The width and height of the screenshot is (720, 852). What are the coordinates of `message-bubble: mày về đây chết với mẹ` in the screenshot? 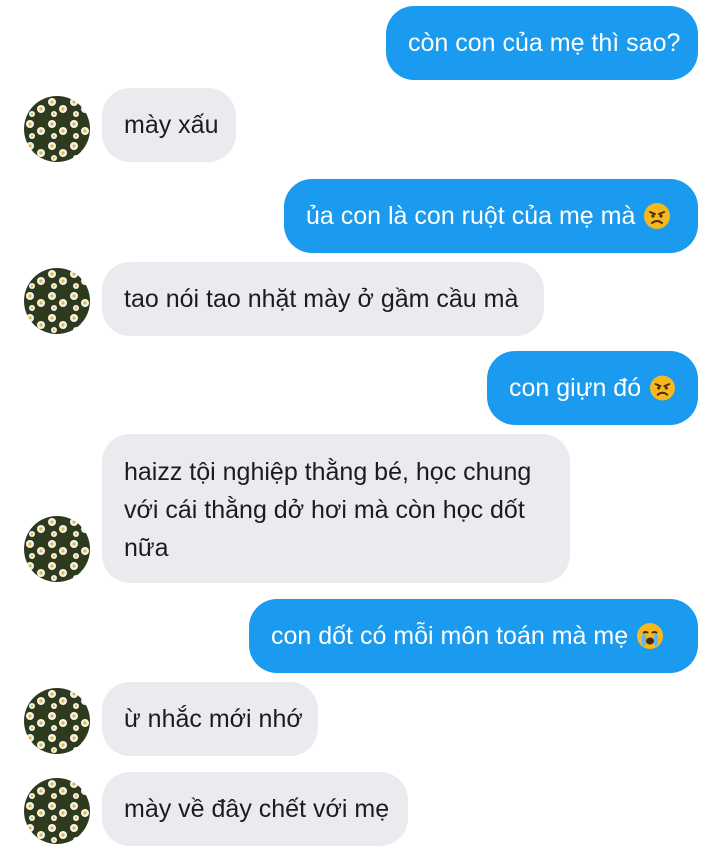 It's located at (255, 809).